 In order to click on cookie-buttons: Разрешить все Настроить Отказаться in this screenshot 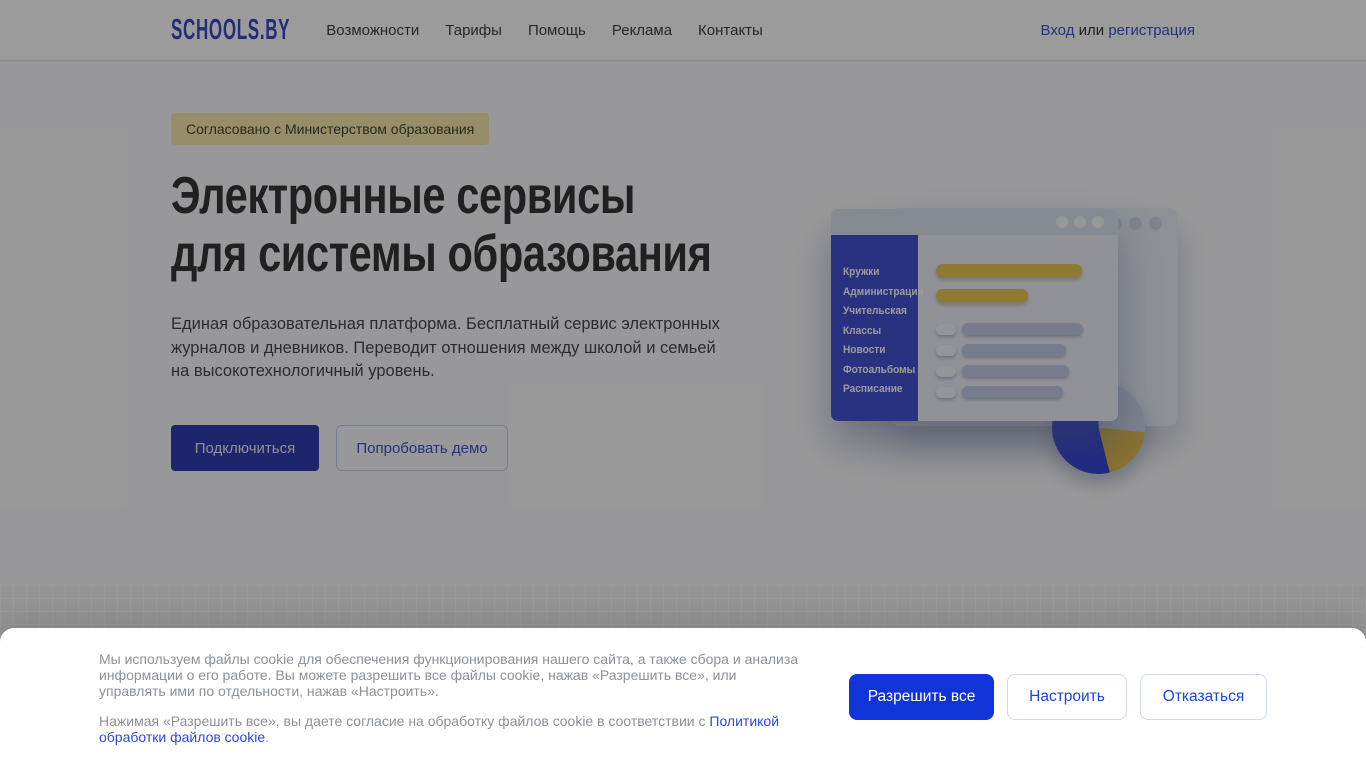, I will do `click(1058, 697)`.